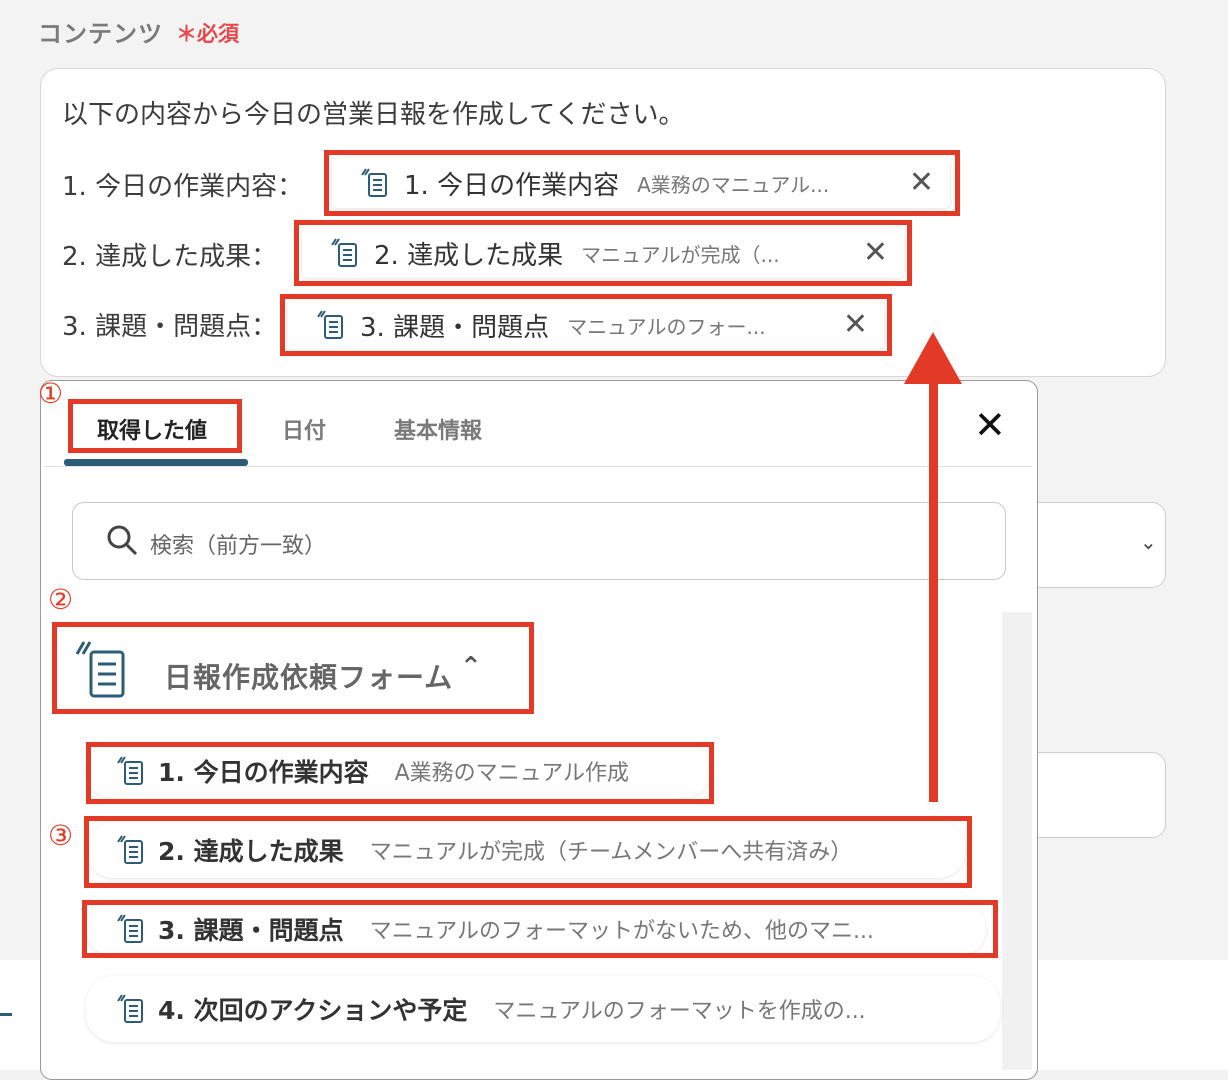  Describe the element at coordinates (156, 462) in the screenshot. I see `active-tab-indicator` at that location.